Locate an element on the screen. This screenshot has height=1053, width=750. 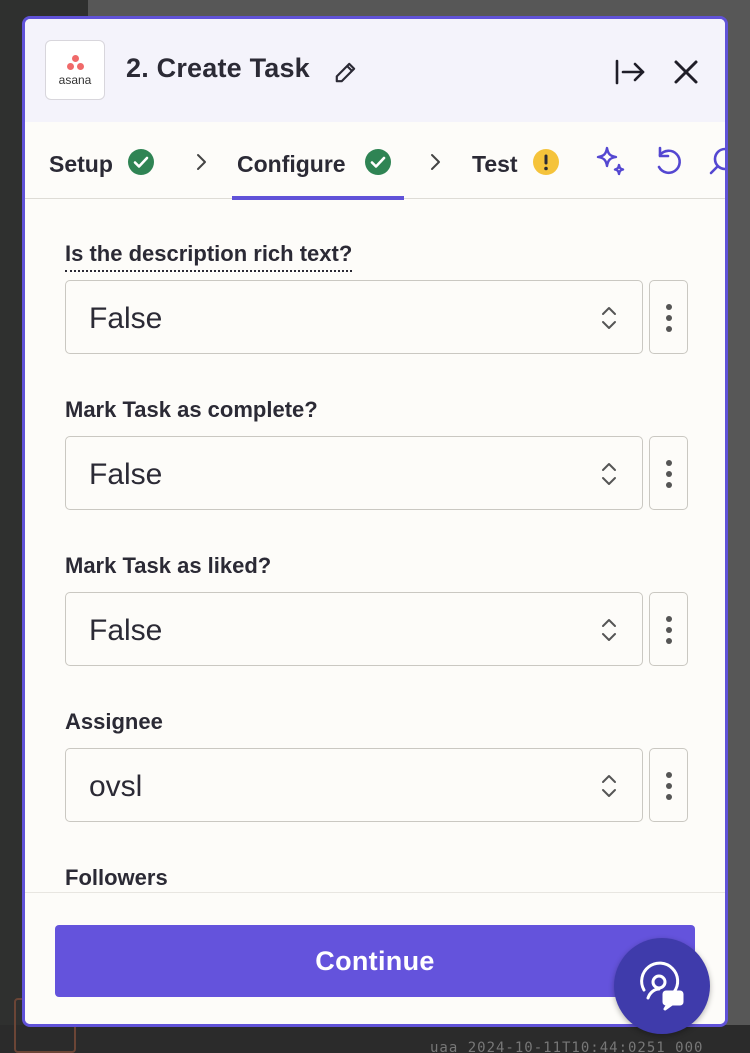
asana-app-logo: asana is located at coordinates (75, 70).